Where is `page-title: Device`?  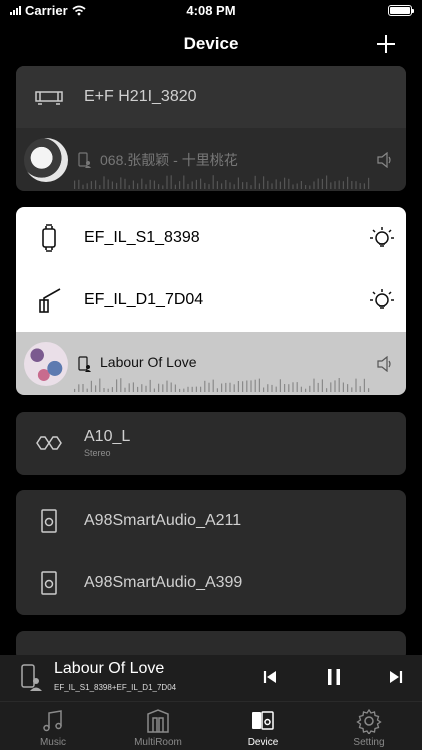 page-title: Device is located at coordinates (211, 43).